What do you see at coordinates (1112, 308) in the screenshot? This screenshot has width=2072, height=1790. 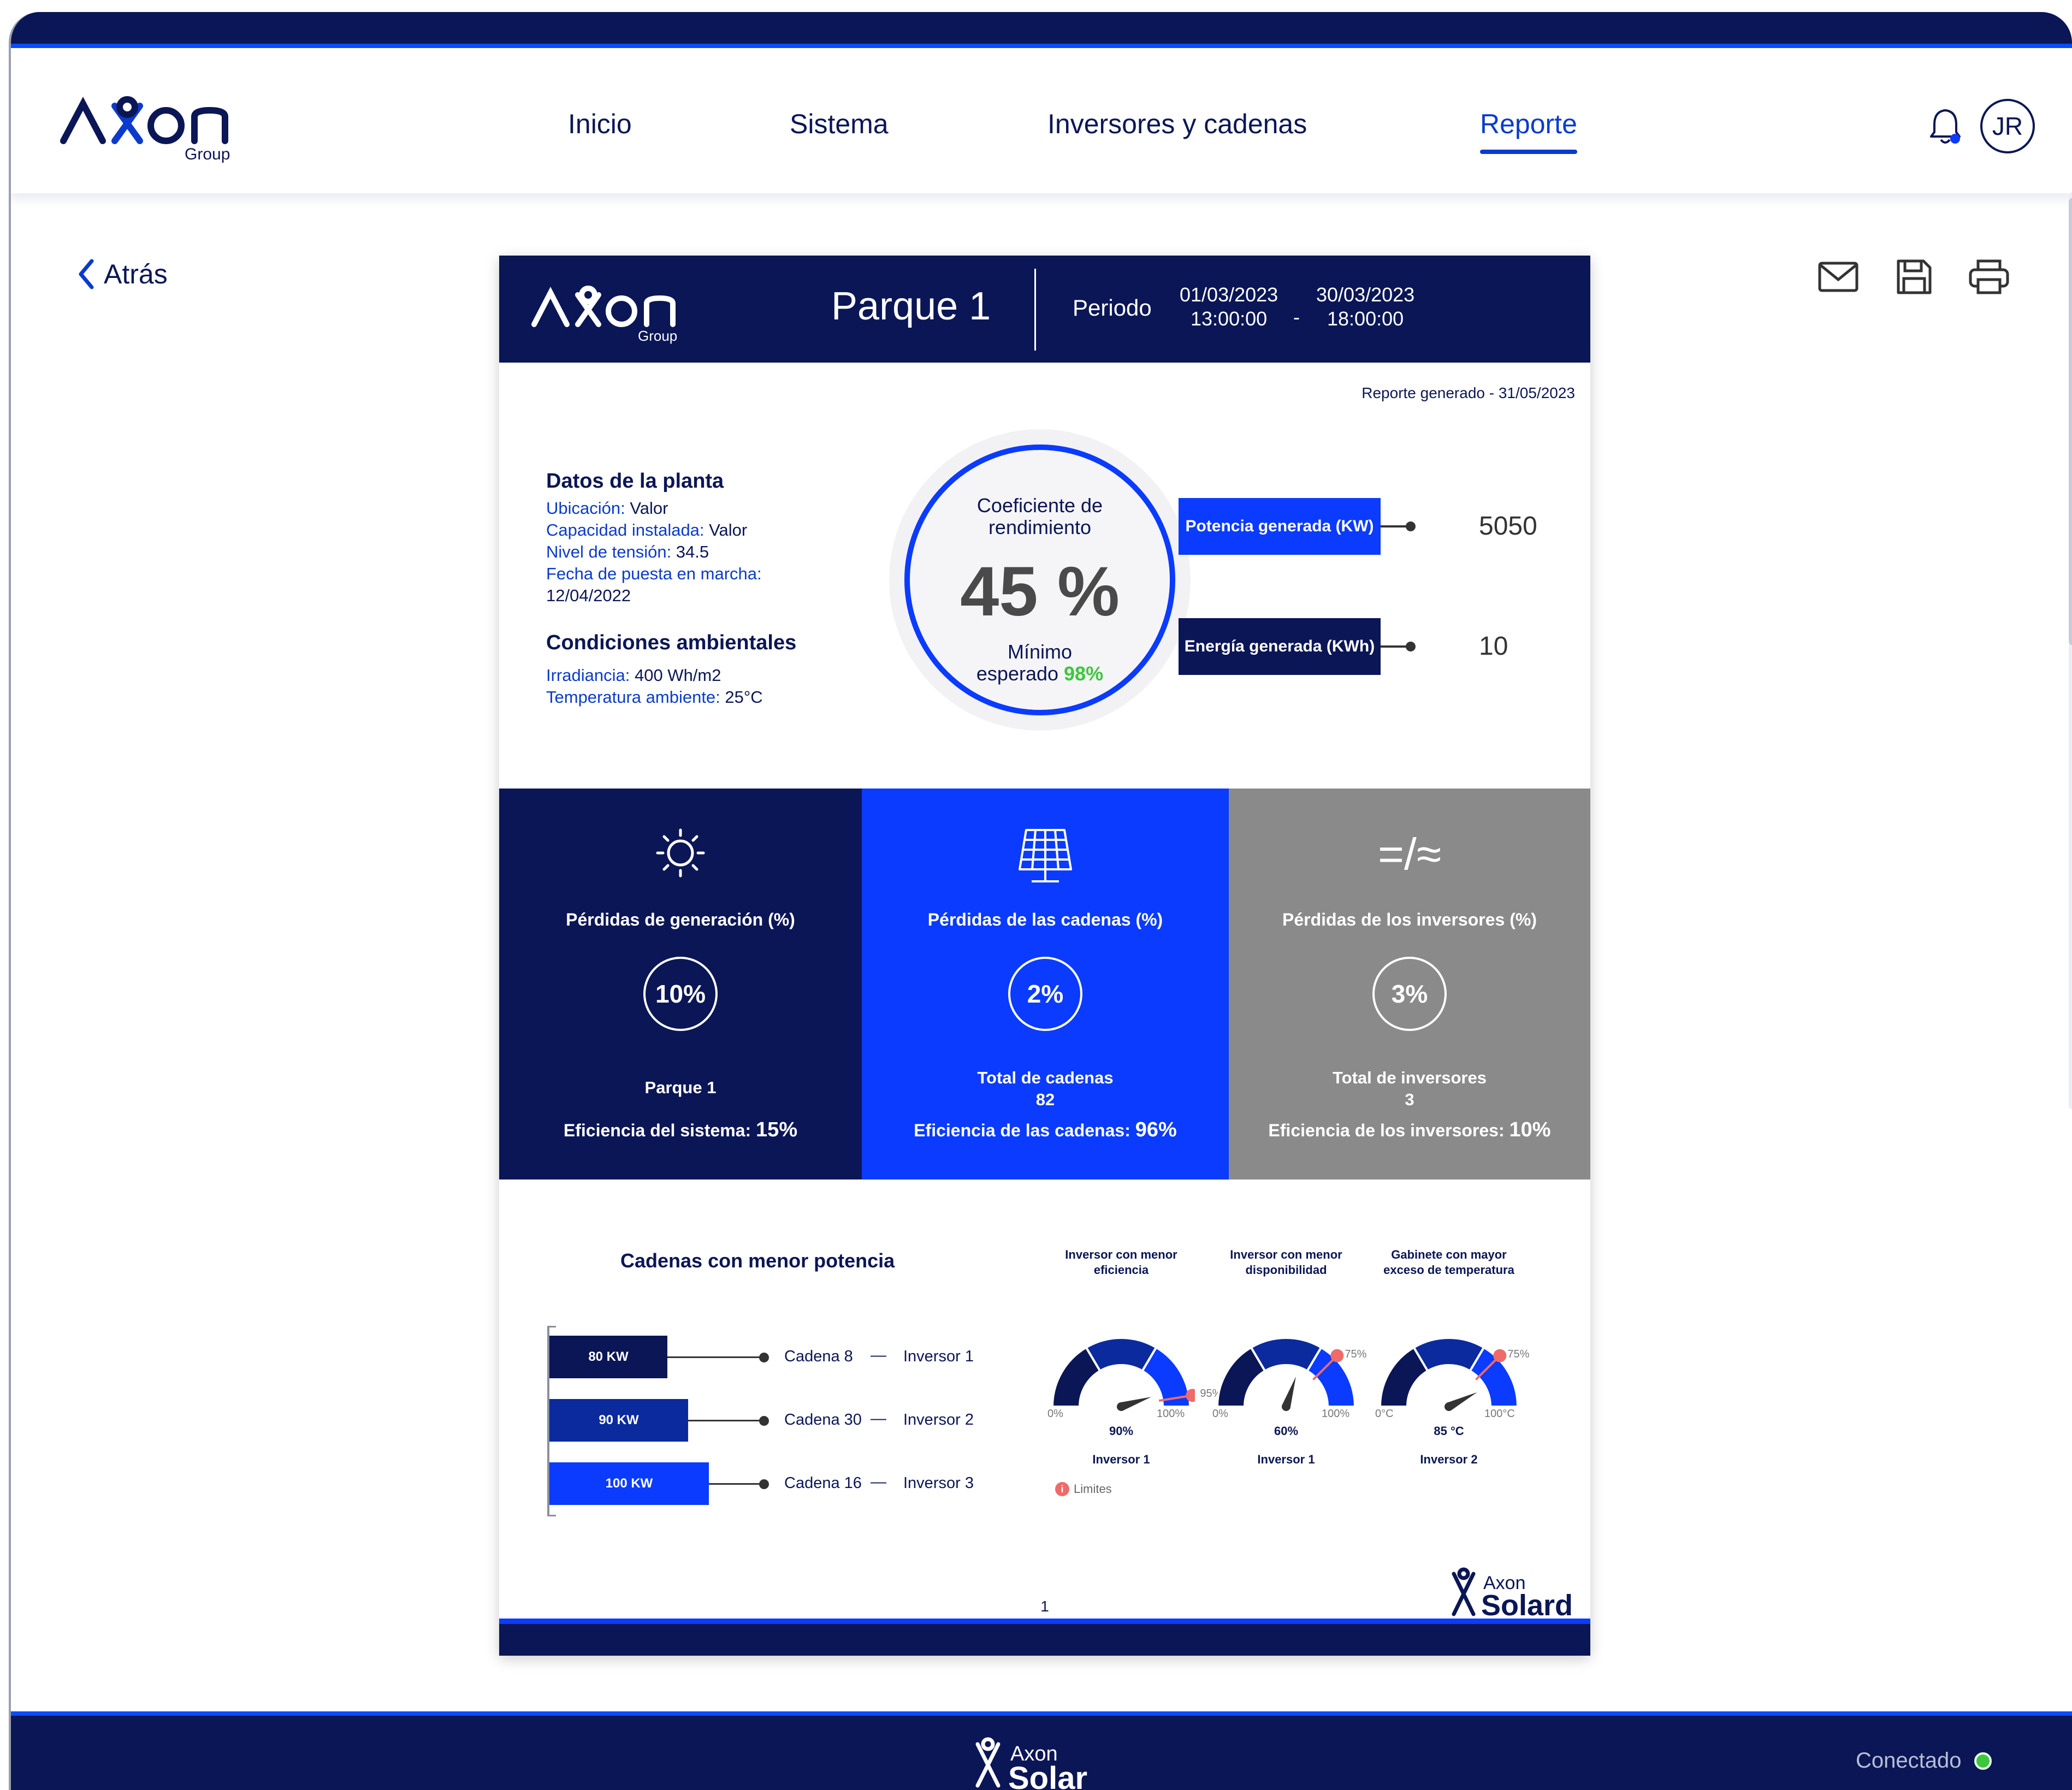 I see `periodo-label: Periodo` at bounding box center [1112, 308].